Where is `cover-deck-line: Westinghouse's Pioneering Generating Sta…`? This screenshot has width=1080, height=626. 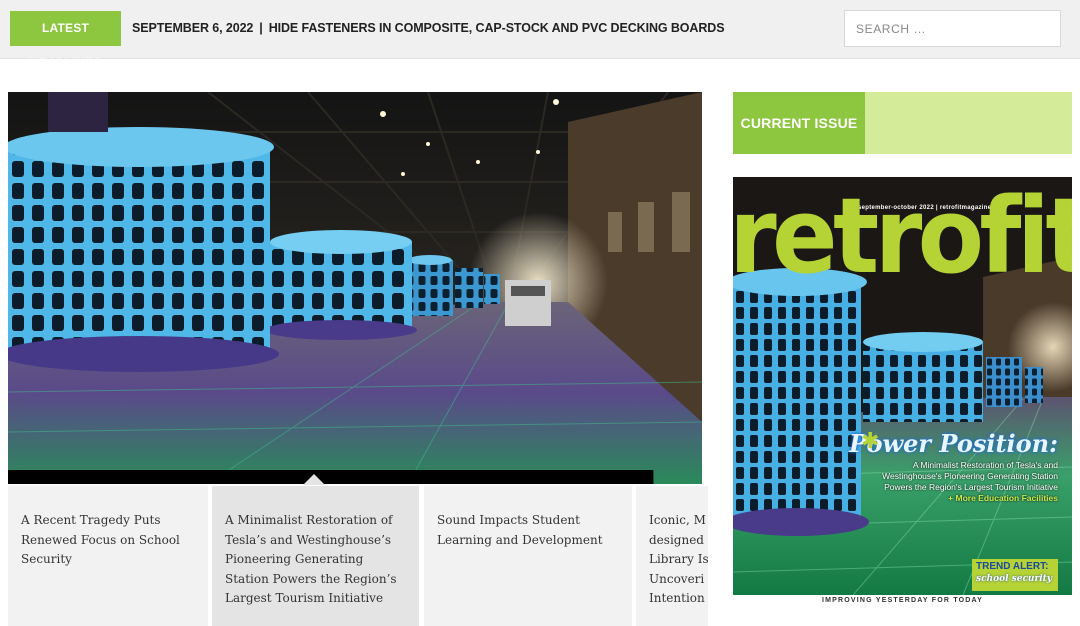
cover-deck-line: Westinghouse's Pioneering Generating Sta… is located at coordinates (970, 476).